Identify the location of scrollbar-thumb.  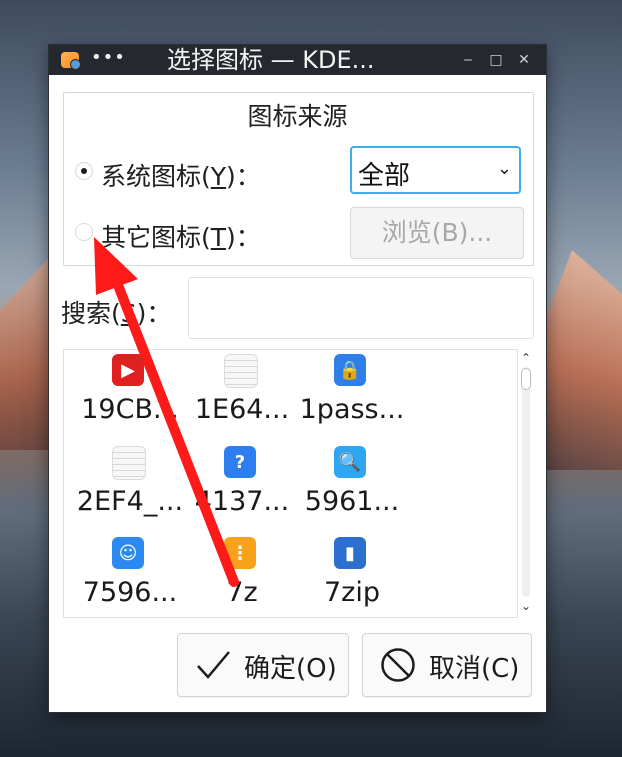
(526, 379).